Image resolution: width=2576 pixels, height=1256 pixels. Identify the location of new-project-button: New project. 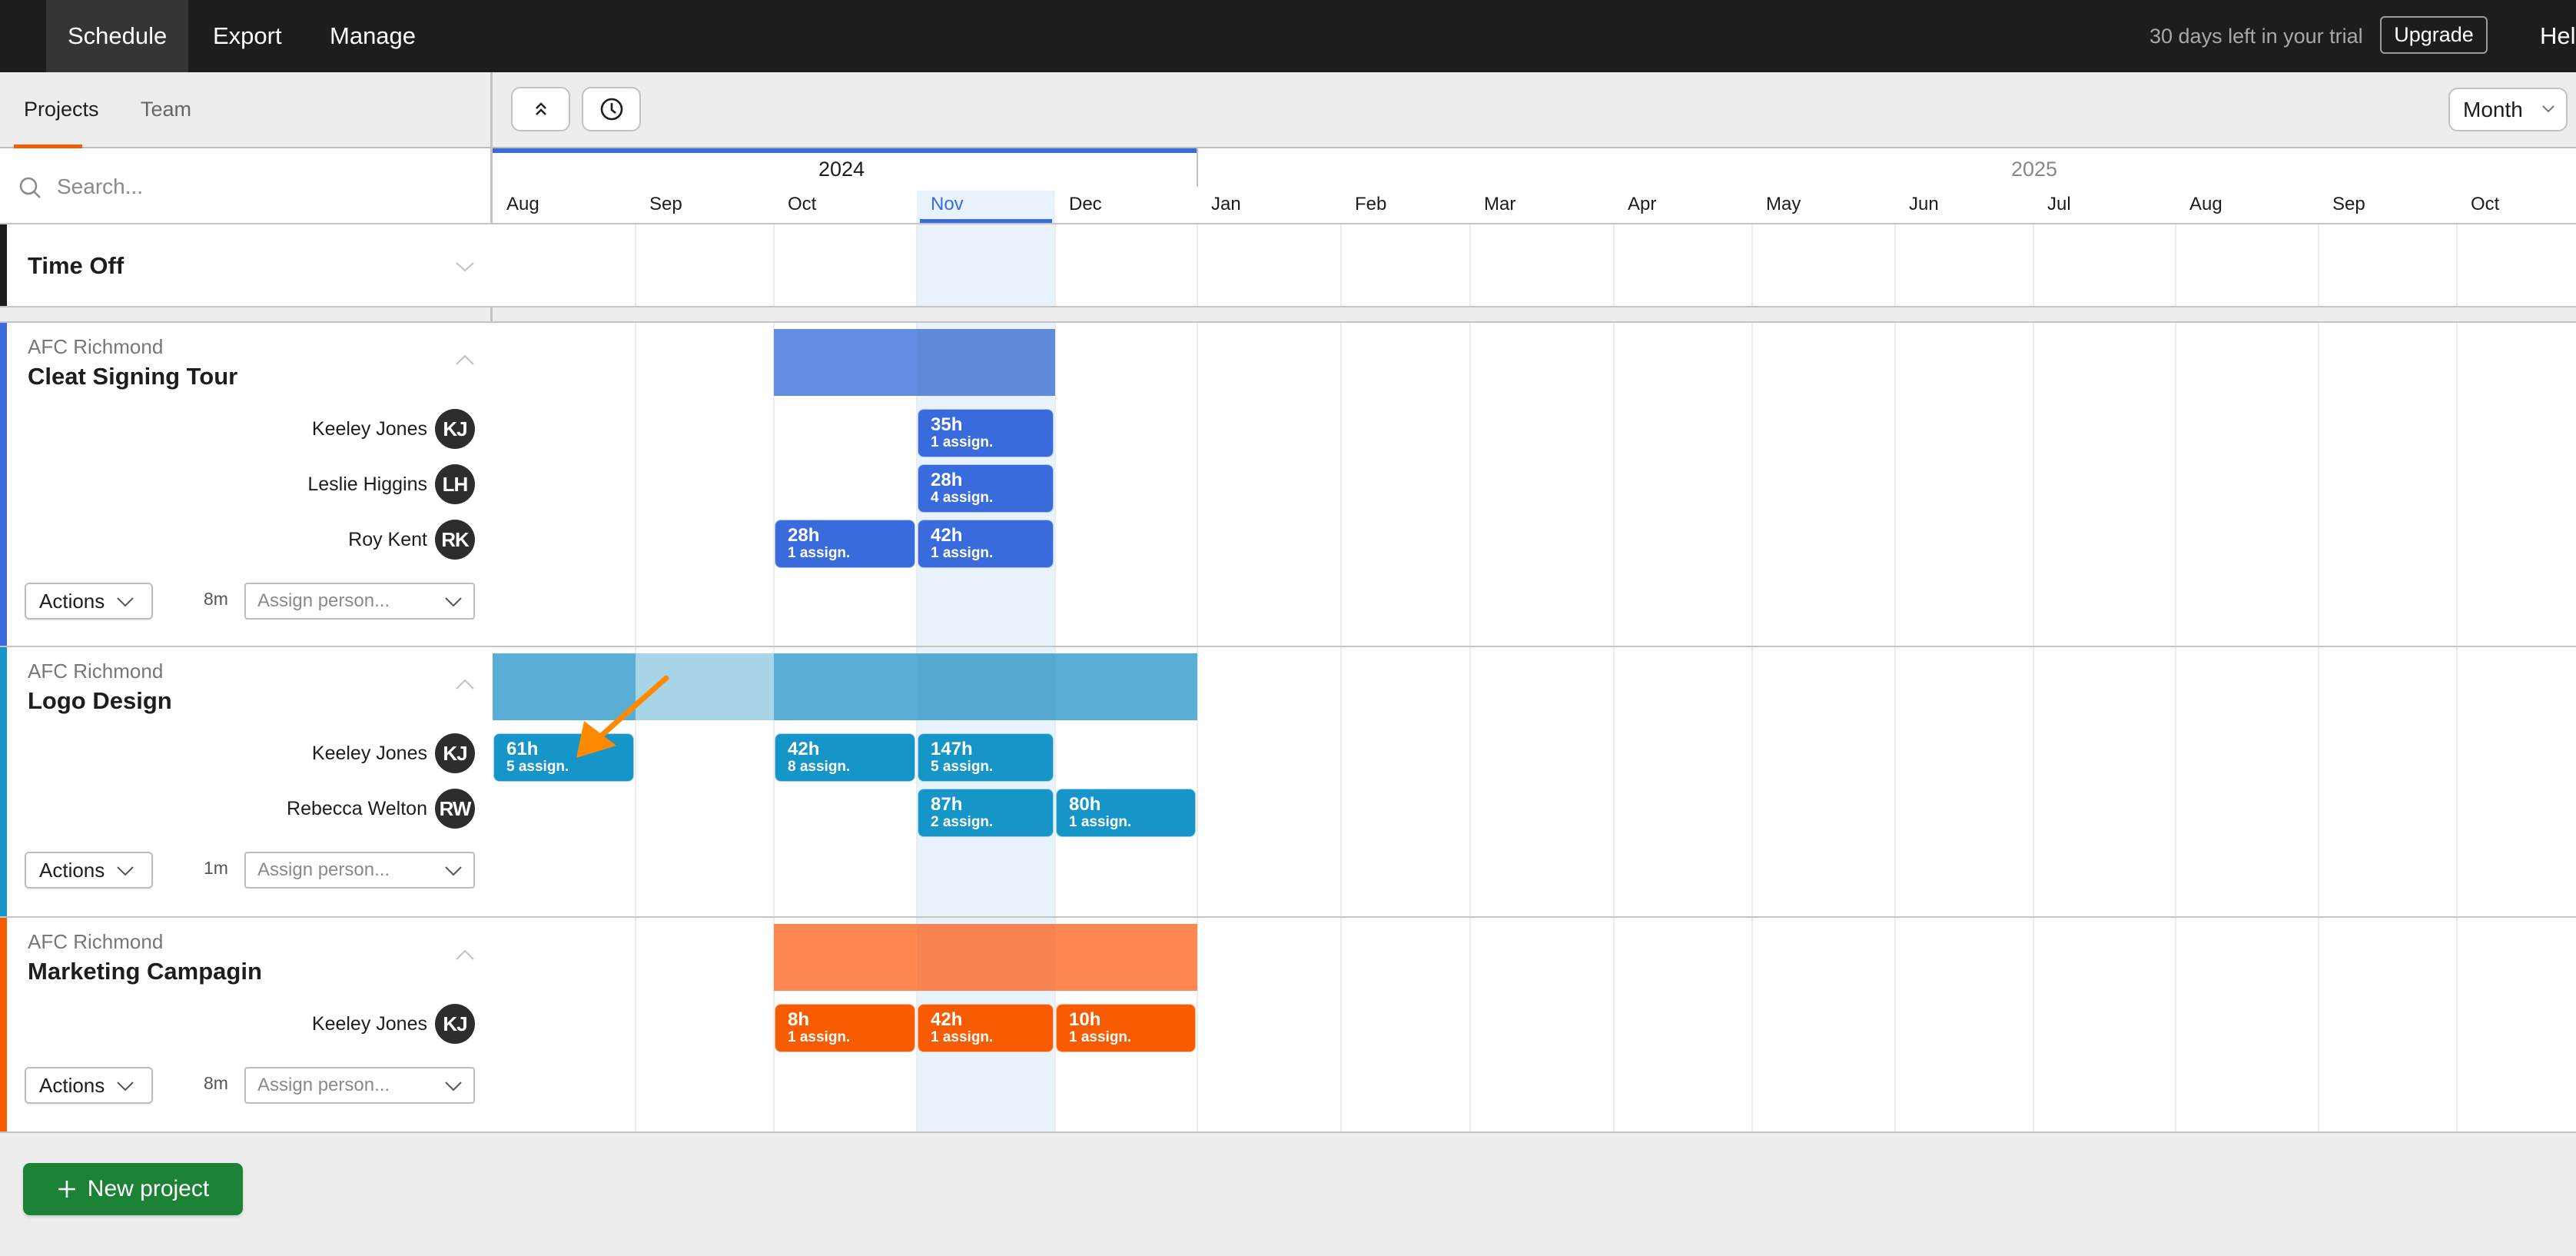
(133, 1189).